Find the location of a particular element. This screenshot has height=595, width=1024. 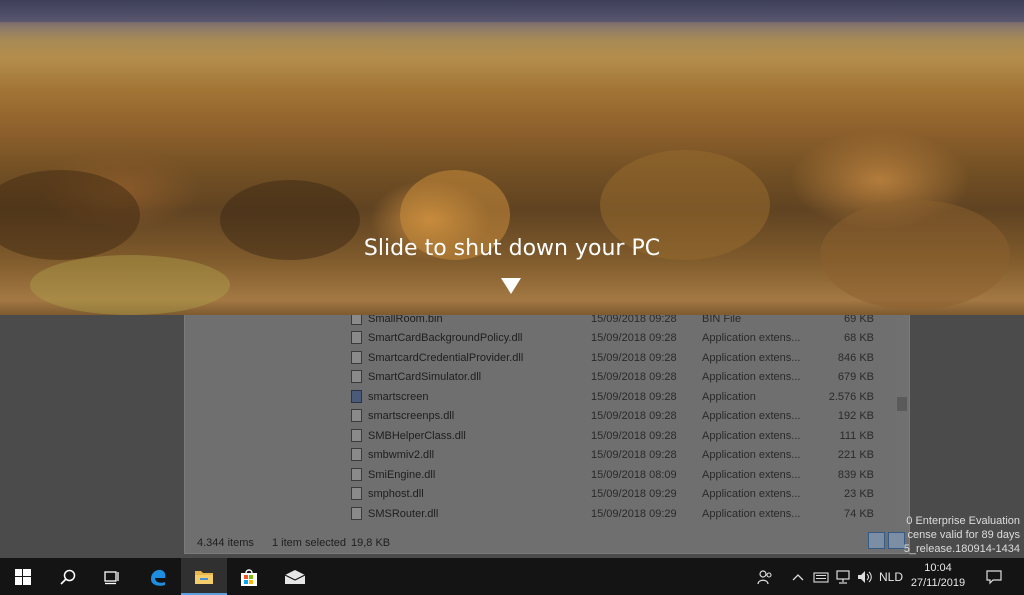

windows-logo-icon is located at coordinates (23, 576).